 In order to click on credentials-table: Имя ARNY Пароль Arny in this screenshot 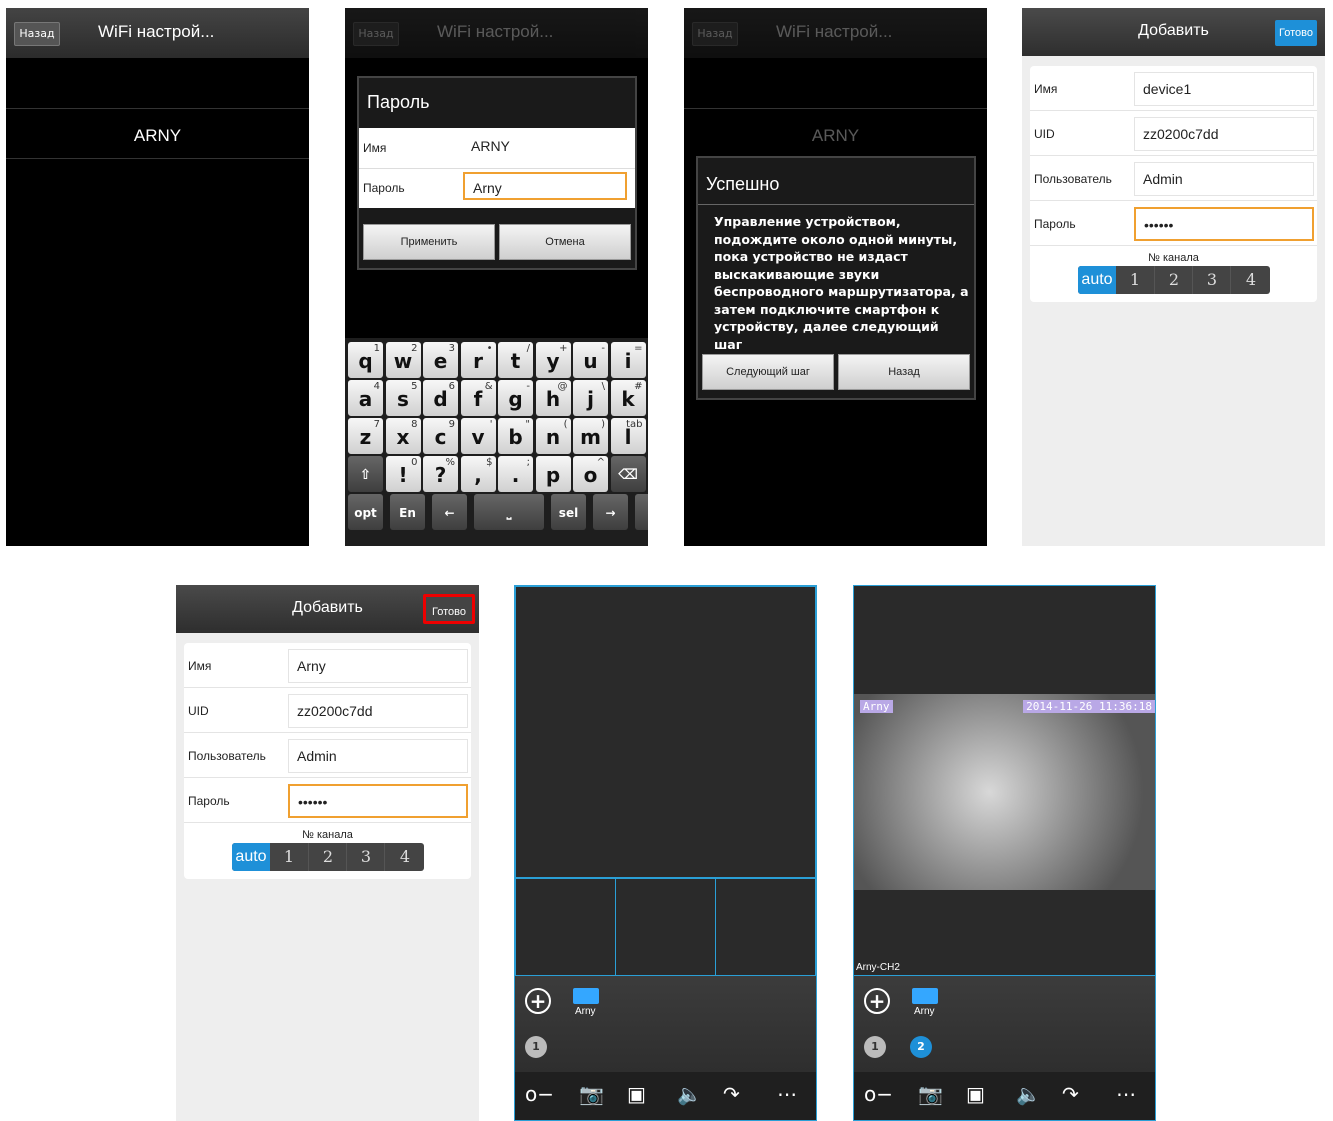, I will do `click(497, 168)`.